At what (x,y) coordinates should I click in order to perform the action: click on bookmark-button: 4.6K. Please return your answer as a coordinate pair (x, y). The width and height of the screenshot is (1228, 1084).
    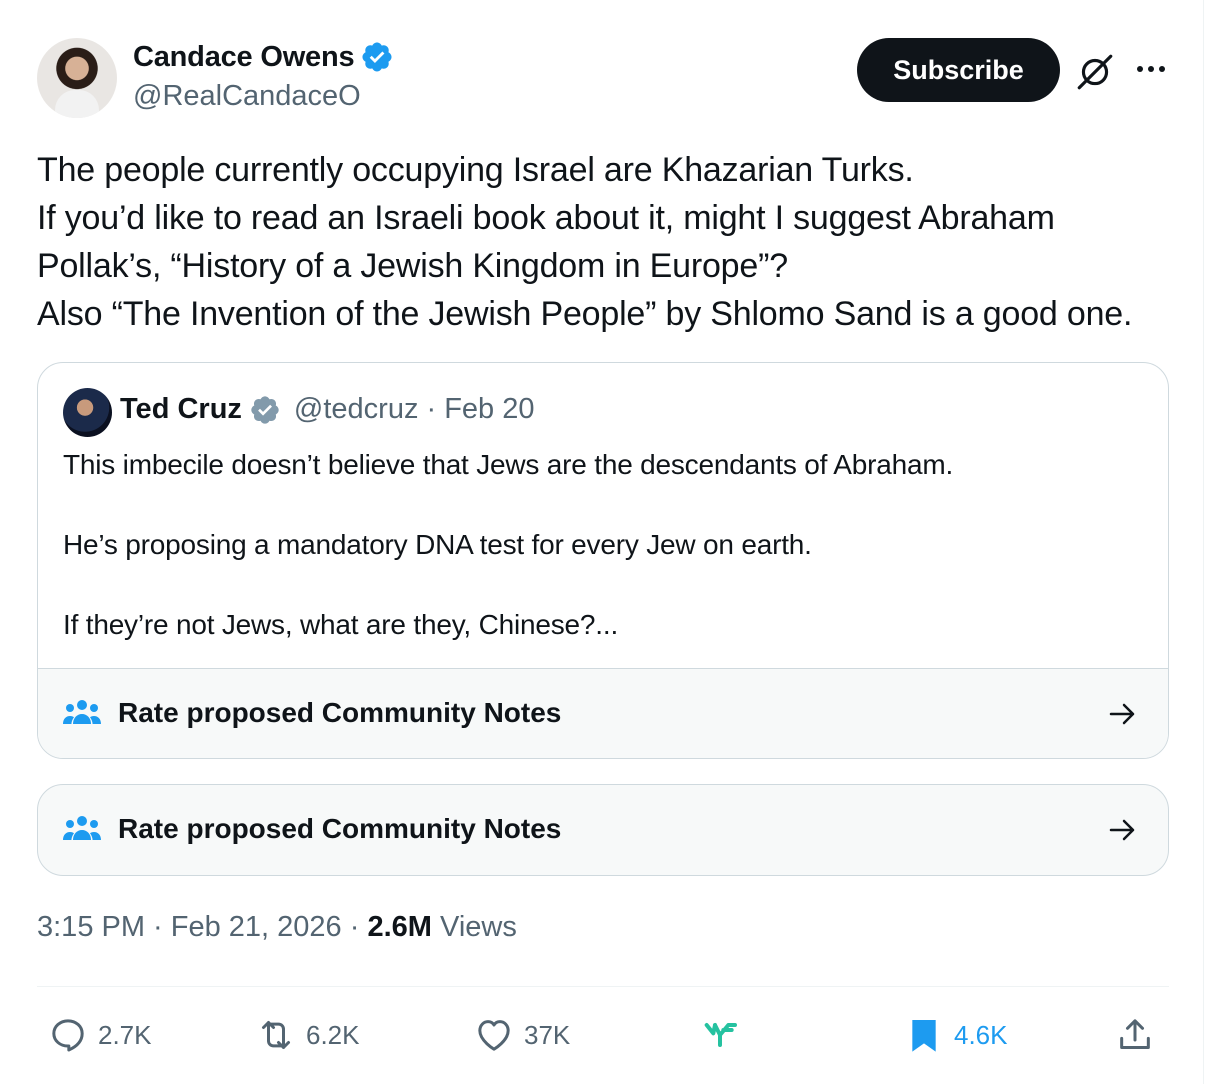
    Looking at the image, I should click on (956, 1035).